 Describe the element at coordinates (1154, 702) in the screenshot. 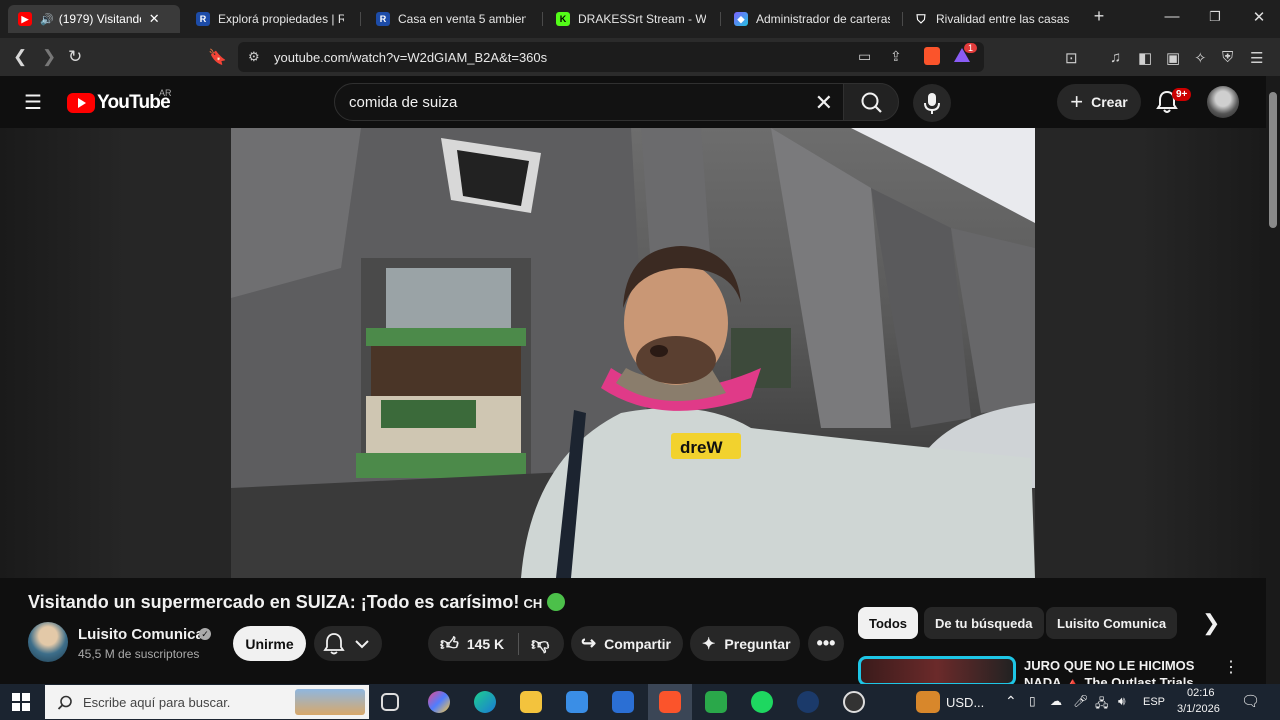

I see `input-language: ESP` at that location.